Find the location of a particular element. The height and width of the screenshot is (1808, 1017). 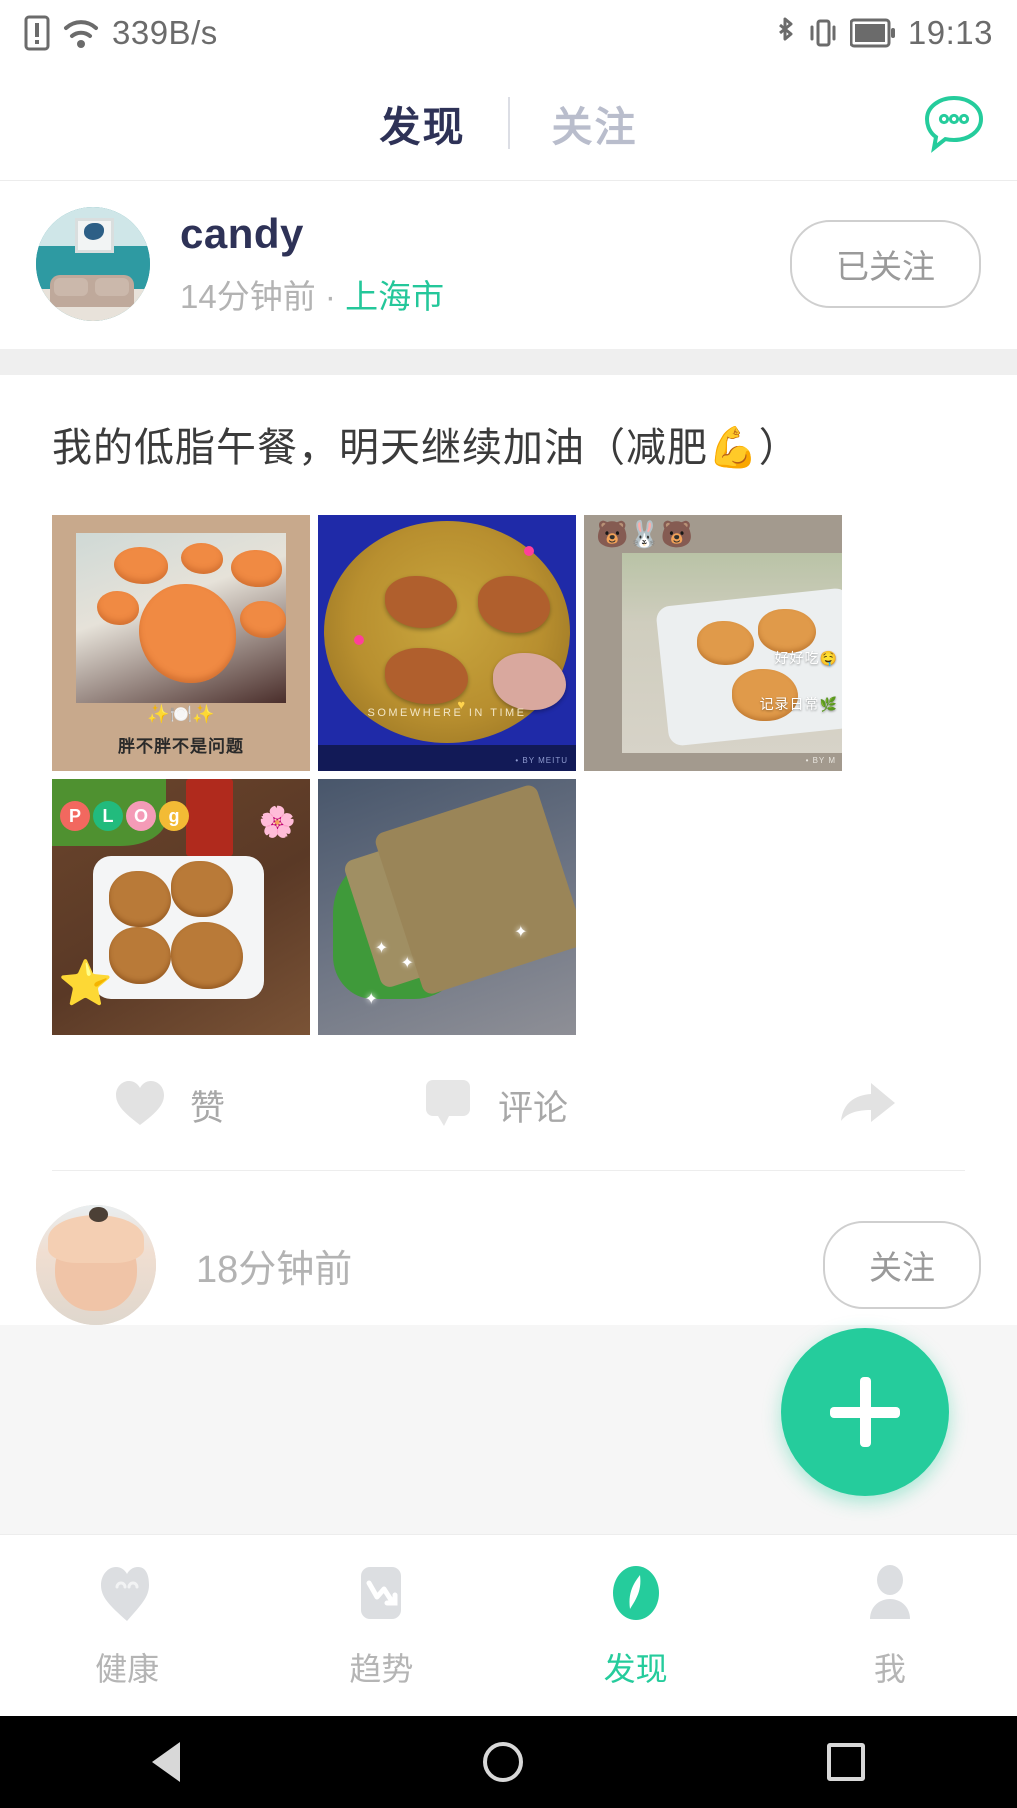

comment-button: 评论 is located at coordinates (555, 1105).